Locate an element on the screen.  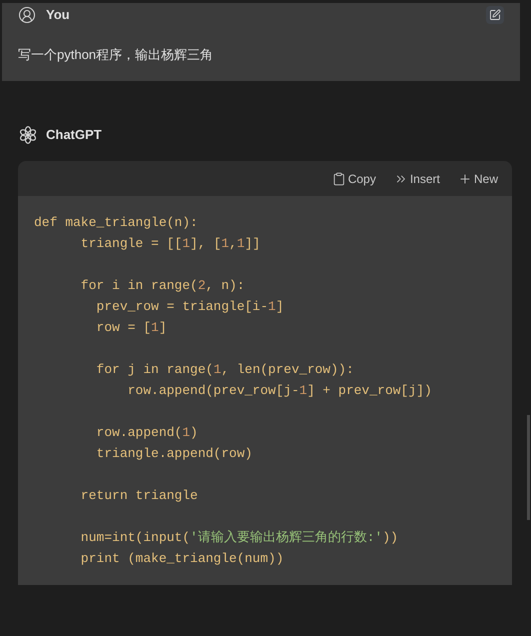
code-line: def make_triangle(n): is located at coordinates (116, 223).